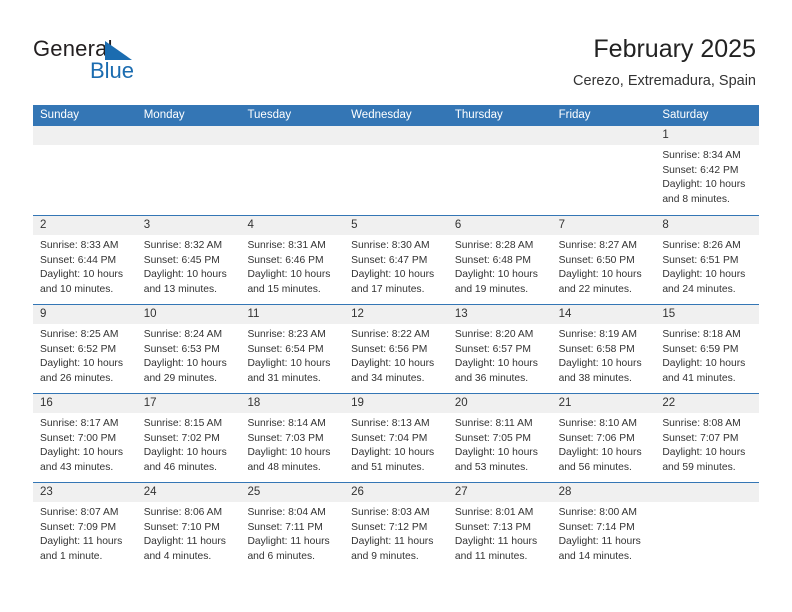 This screenshot has height=612, width=792. What do you see at coordinates (704, 192) in the screenshot?
I see `daylight-duration: Daylight: 10 hours and 8 minutes.` at bounding box center [704, 192].